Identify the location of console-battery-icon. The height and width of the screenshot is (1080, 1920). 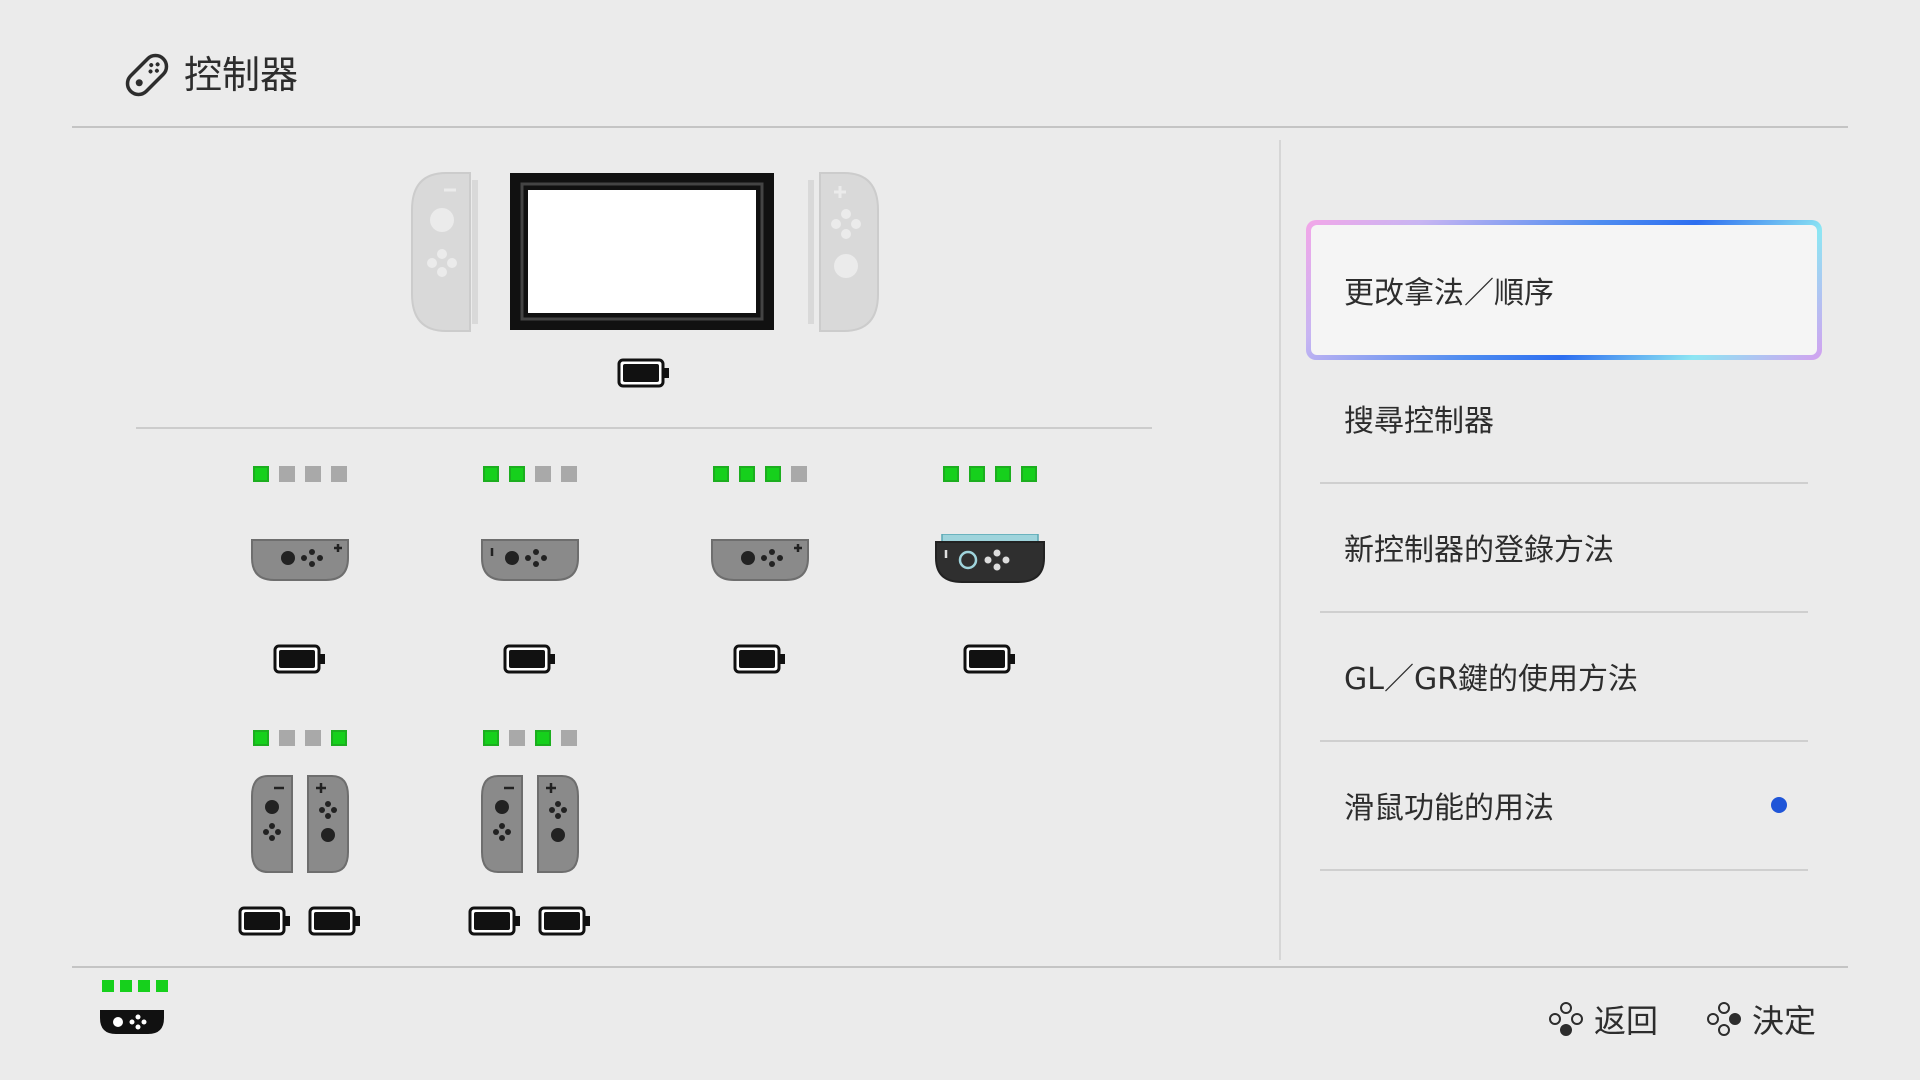
(644, 373).